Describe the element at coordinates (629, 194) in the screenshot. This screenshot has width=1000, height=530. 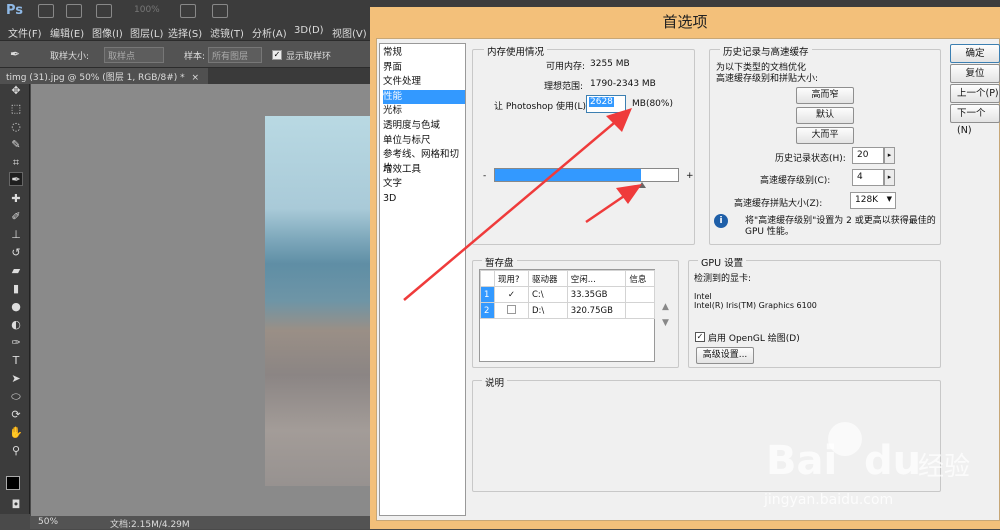
I see `arrow-head-slider-thumb` at that location.